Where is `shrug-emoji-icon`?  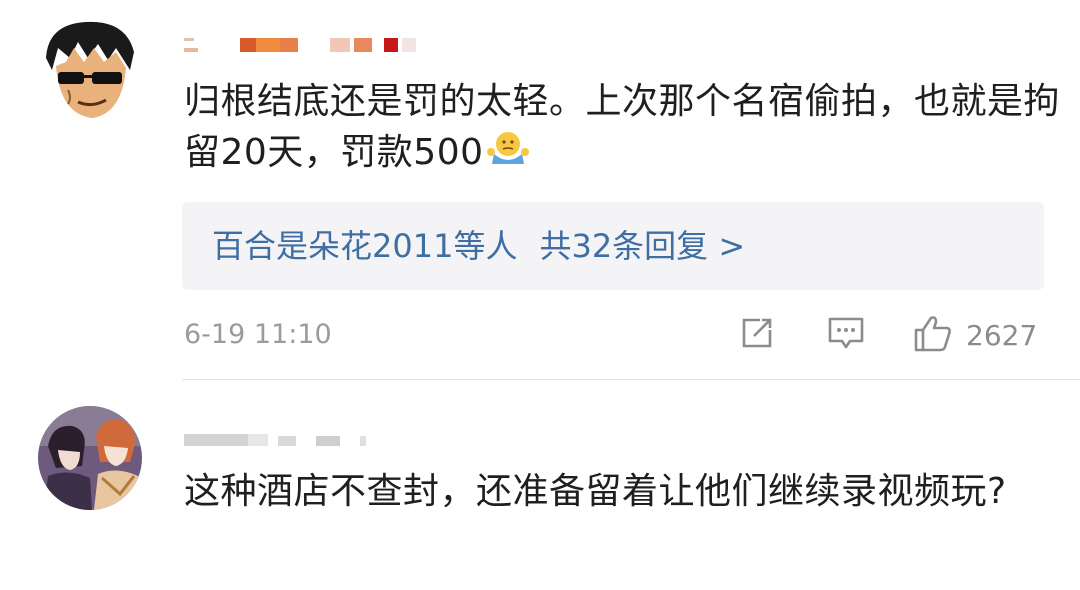
shrug-emoji-icon is located at coordinates (508, 155).